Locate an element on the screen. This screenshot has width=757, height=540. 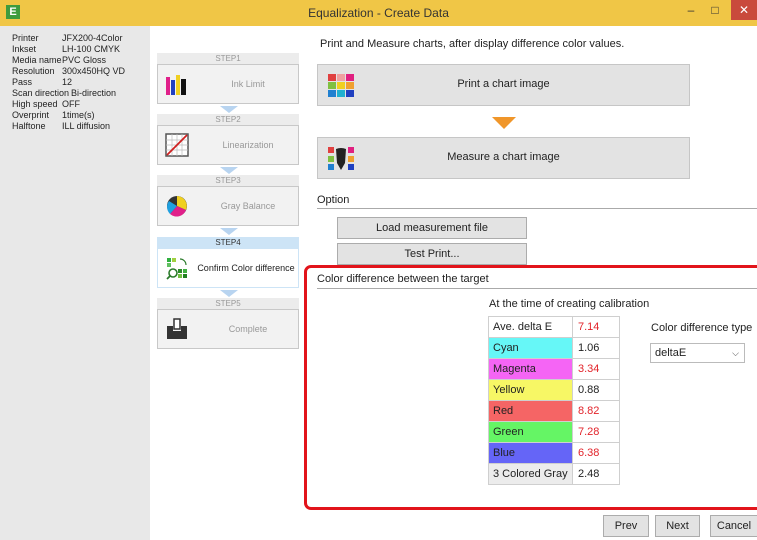
table-row: Cyan 1.06 is located at coordinates (554, 348).